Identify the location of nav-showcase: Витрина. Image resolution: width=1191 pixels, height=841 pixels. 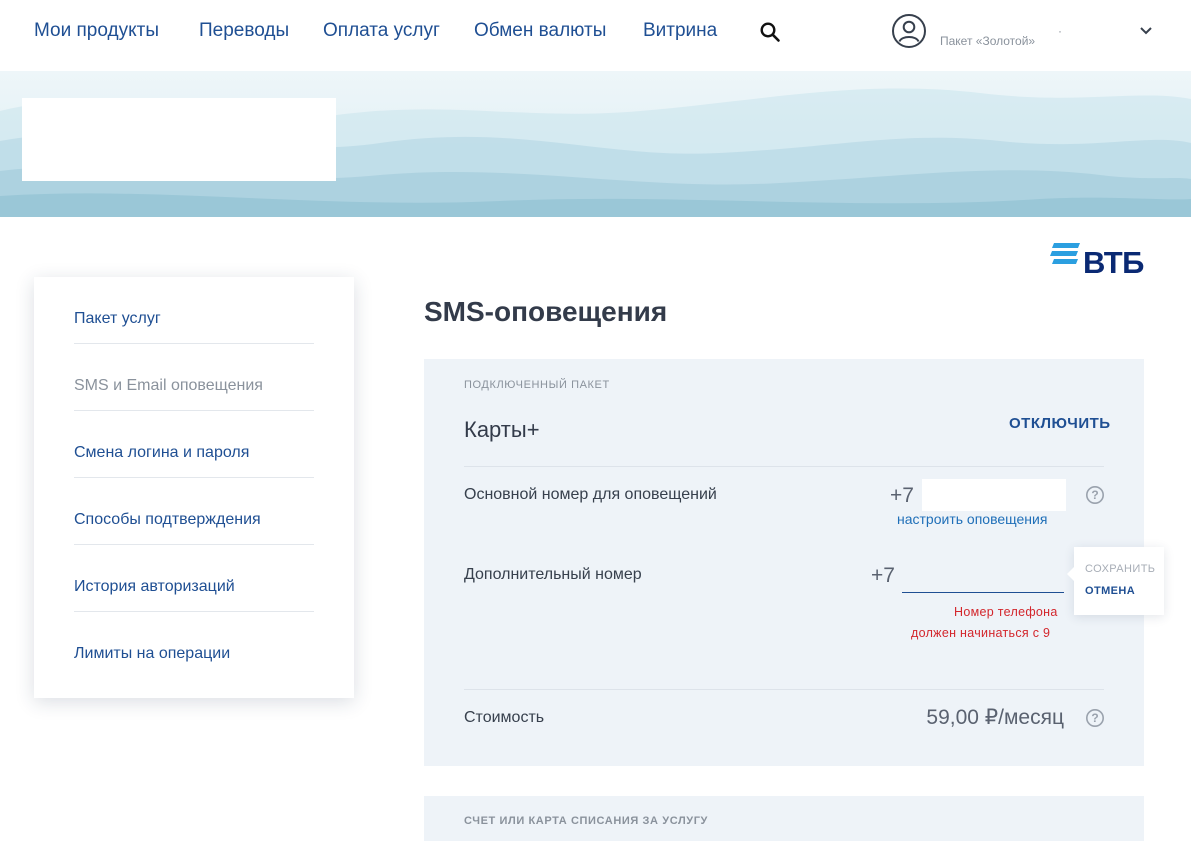
(680, 31).